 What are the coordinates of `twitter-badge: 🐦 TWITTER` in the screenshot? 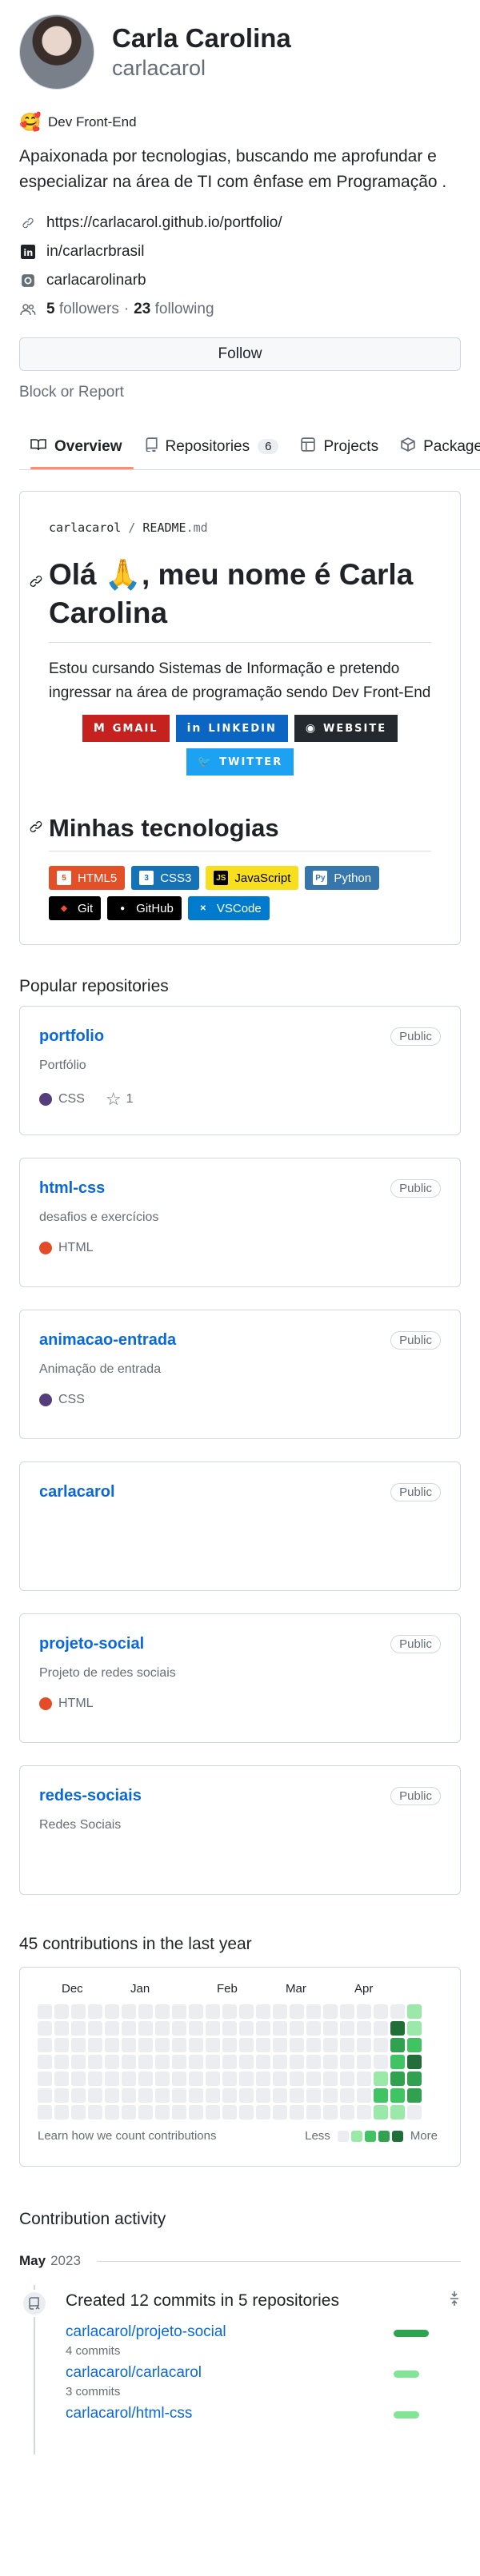 It's located at (240, 762).